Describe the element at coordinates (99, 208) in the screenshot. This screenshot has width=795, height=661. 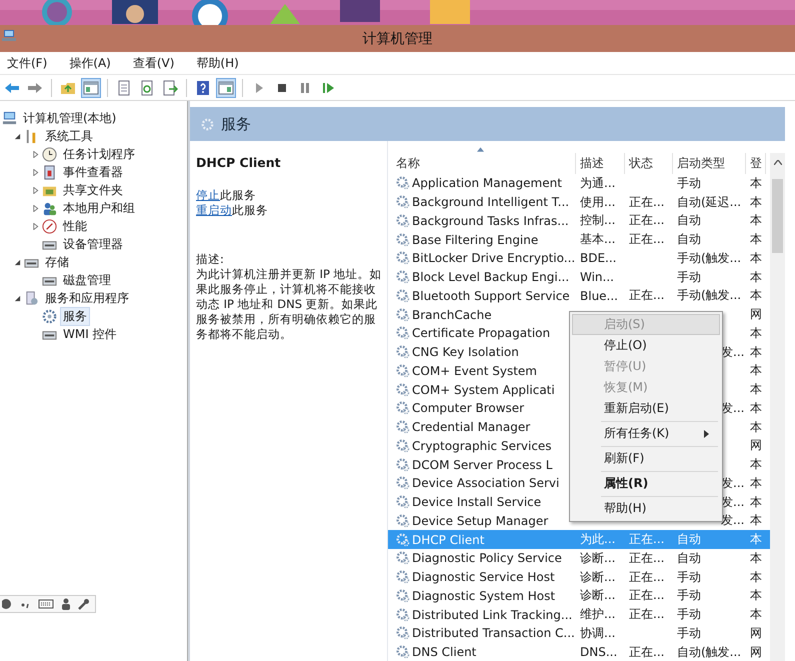
I see `tree-item: 本地用户和组` at that location.